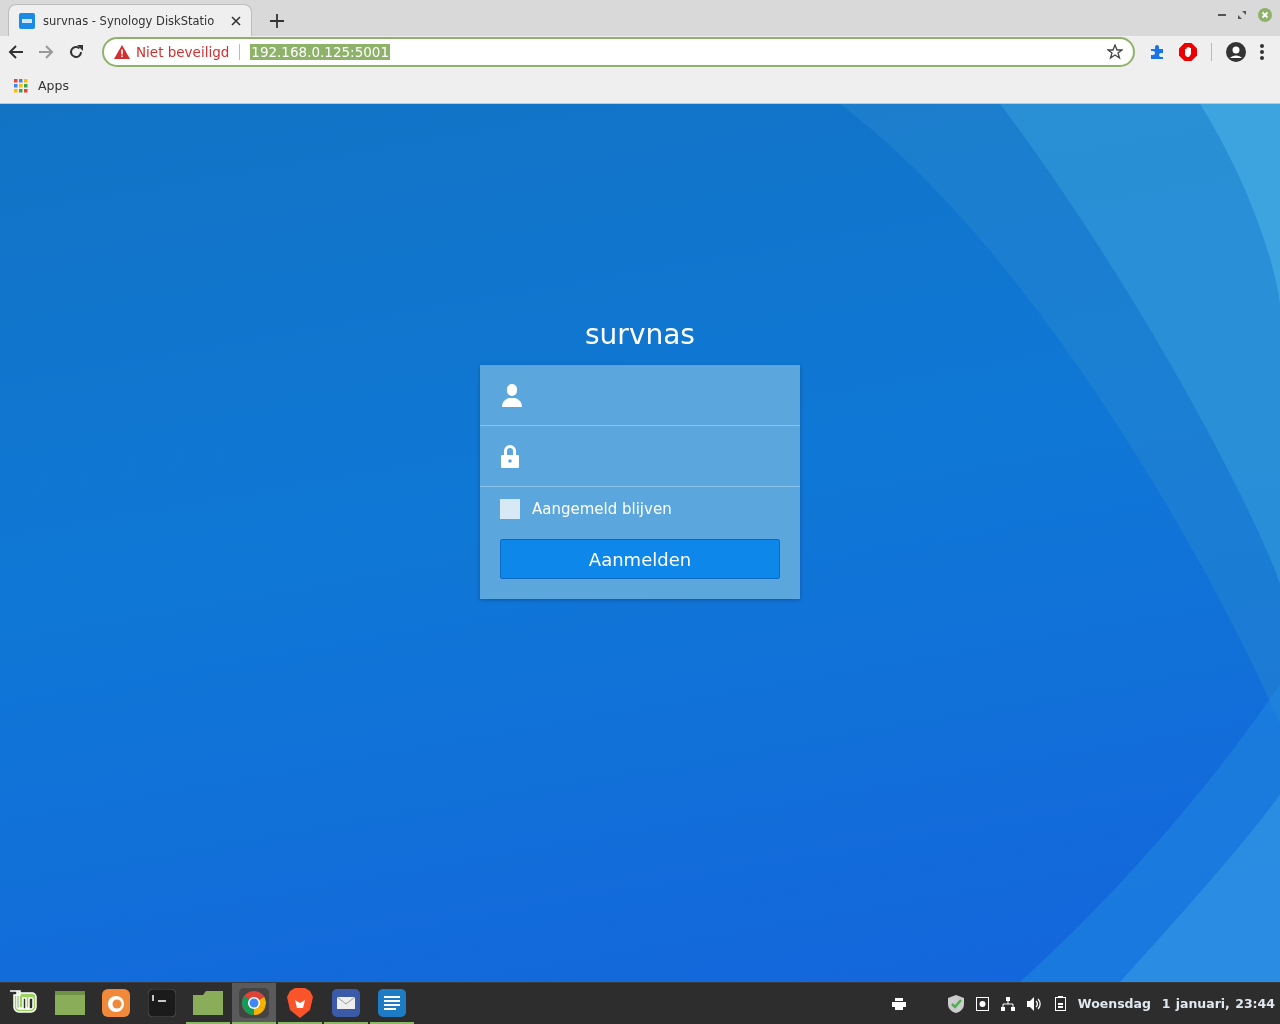  Describe the element at coordinates (346, 1002) in the screenshot. I see `envelope-icon` at that location.